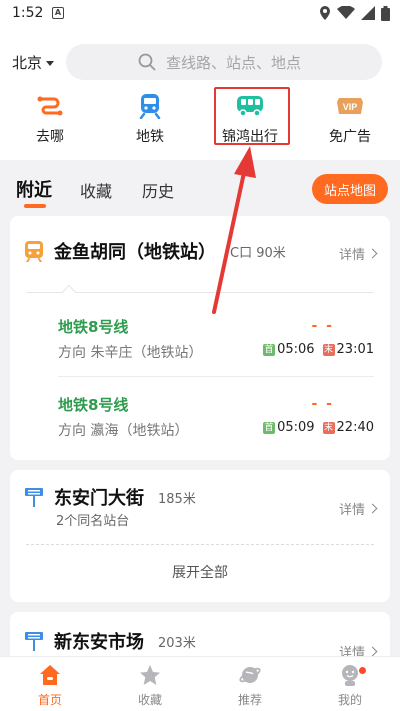 The height and width of the screenshot is (711, 400). I want to click on city-selector: 北京, so click(33, 62).